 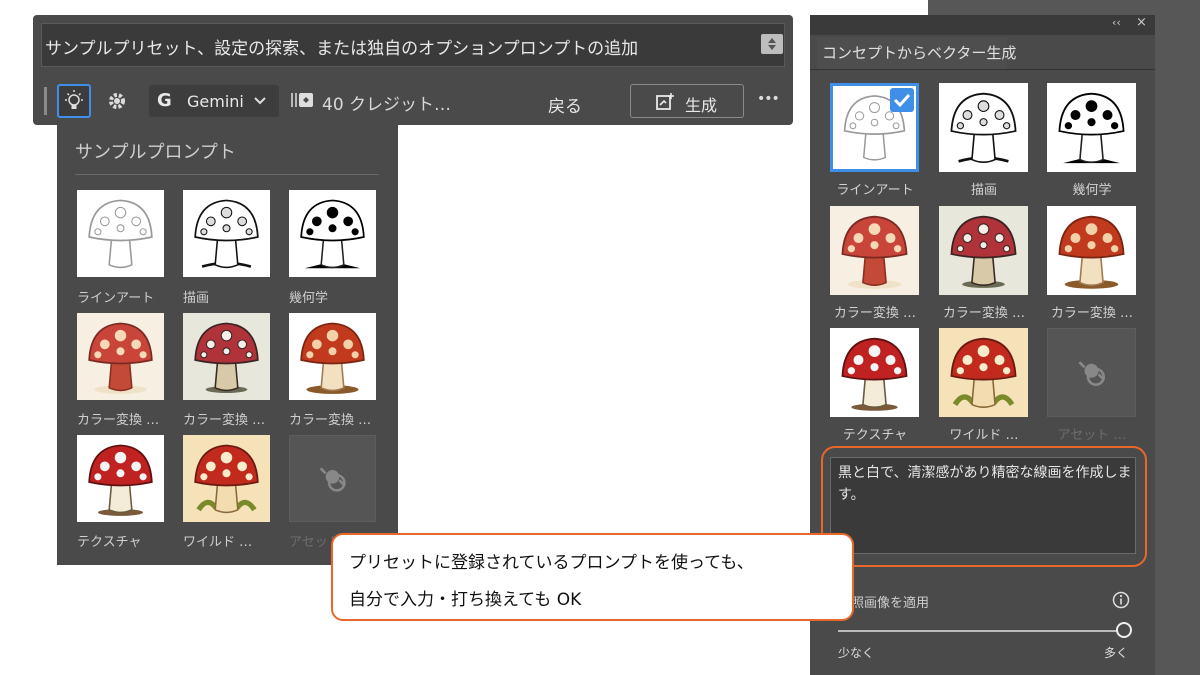 What do you see at coordinates (164, 100) in the screenshot?
I see `google-g-icon: G` at bounding box center [164, 100].